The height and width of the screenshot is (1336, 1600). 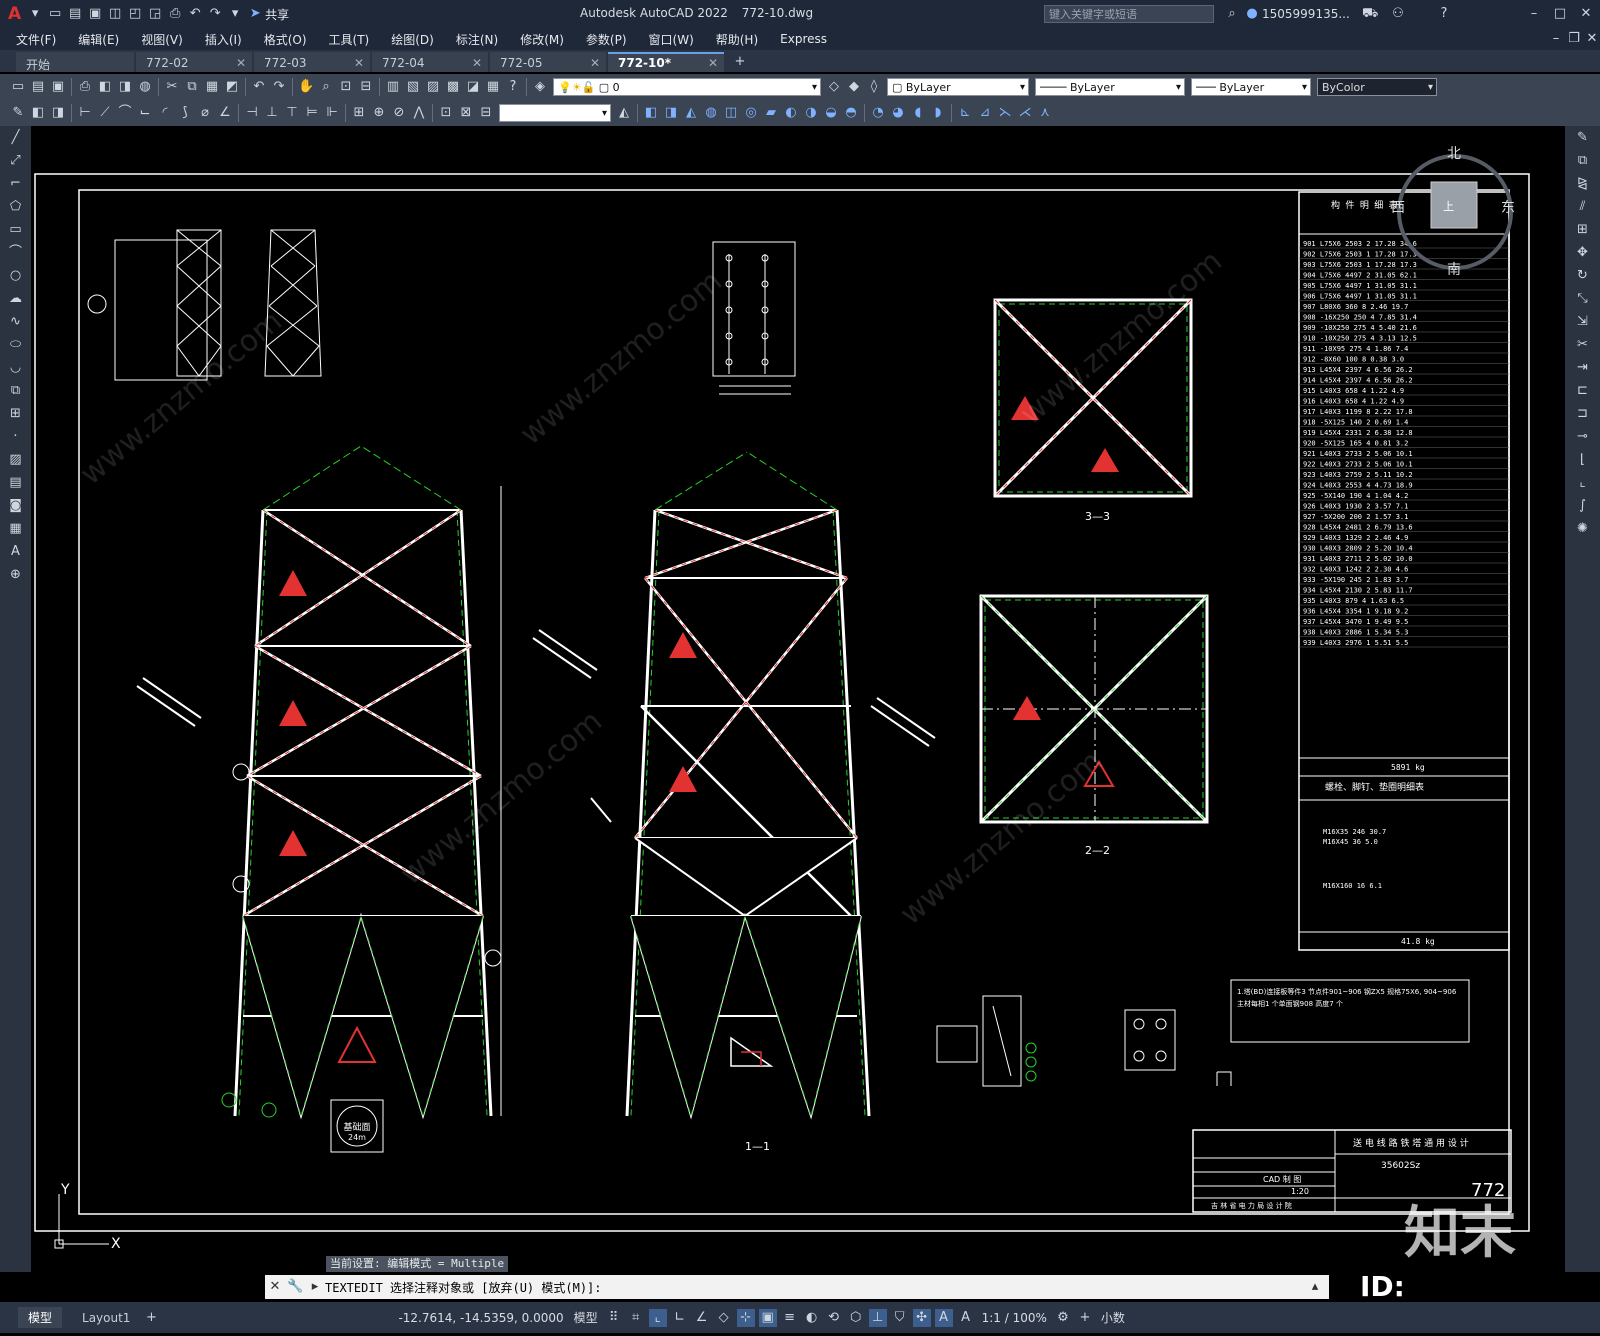 I want to click on tab-772-10: 772-10* ✕, so click(x=666, y=62).